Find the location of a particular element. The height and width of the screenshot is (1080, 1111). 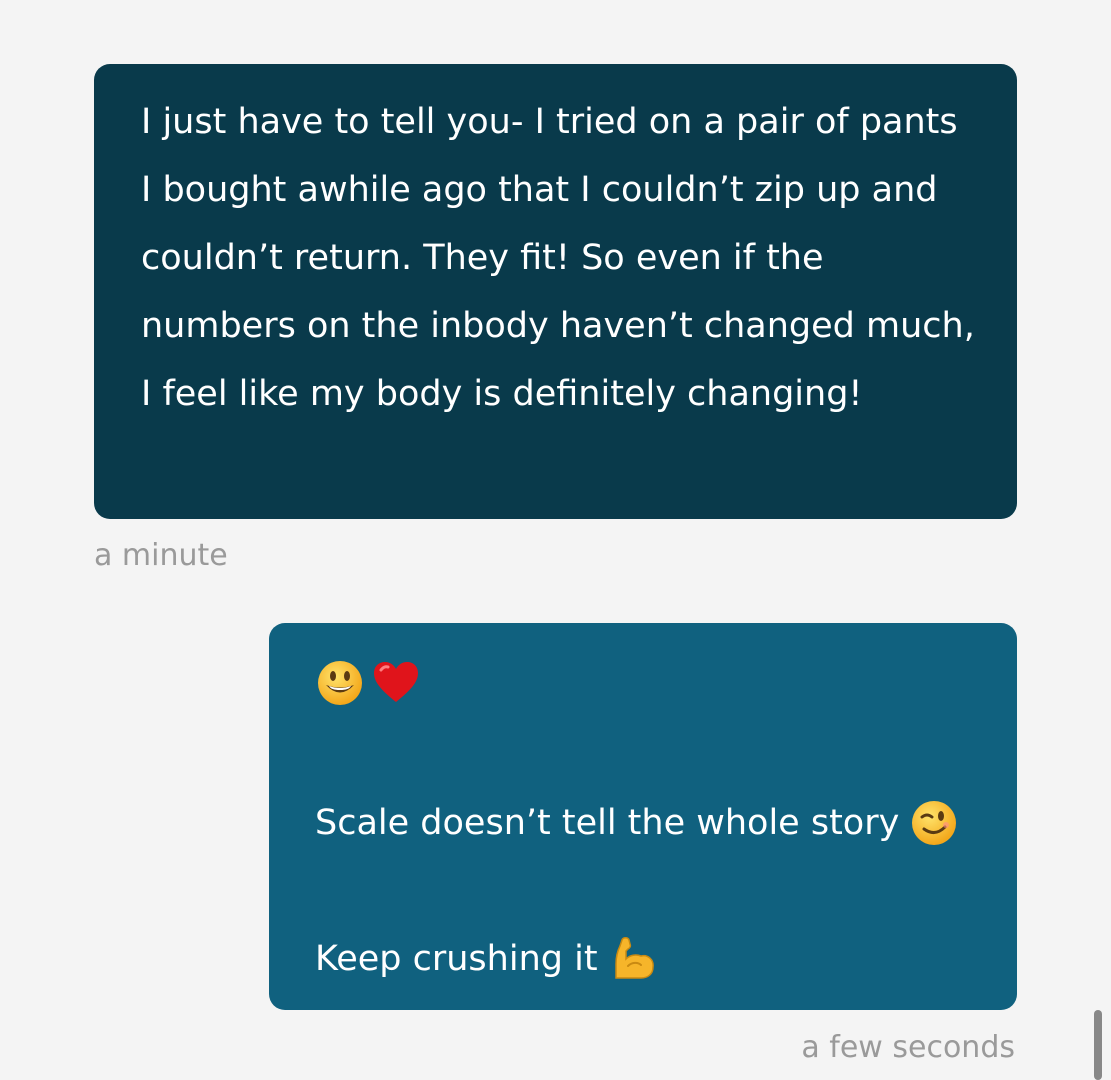

outgoing-line-1: Scale doesn’t tell the whole story is located at coordinates (637, 823).